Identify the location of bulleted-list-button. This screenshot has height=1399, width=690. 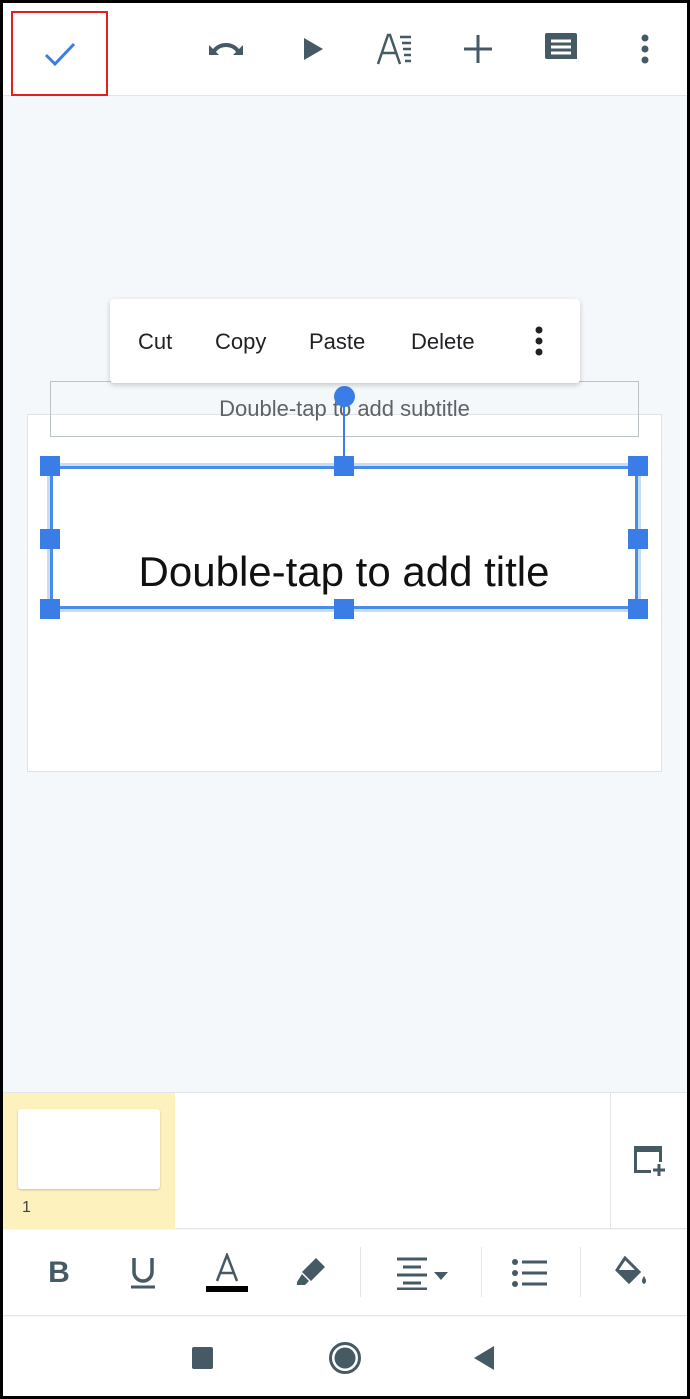
(530, 1273).